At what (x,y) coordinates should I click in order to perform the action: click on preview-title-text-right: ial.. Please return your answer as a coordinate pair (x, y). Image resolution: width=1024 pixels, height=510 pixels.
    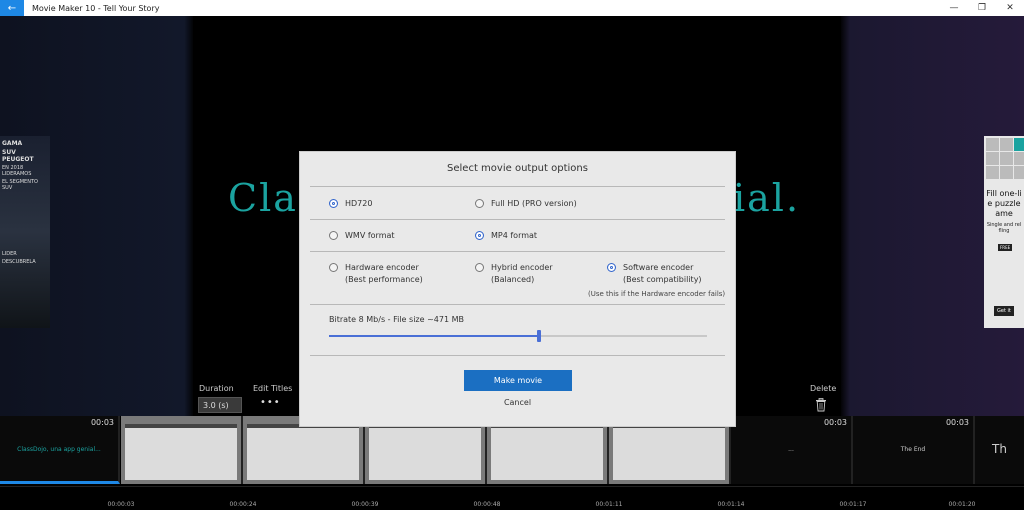
    Looking at the image, I should click on (767, 198).